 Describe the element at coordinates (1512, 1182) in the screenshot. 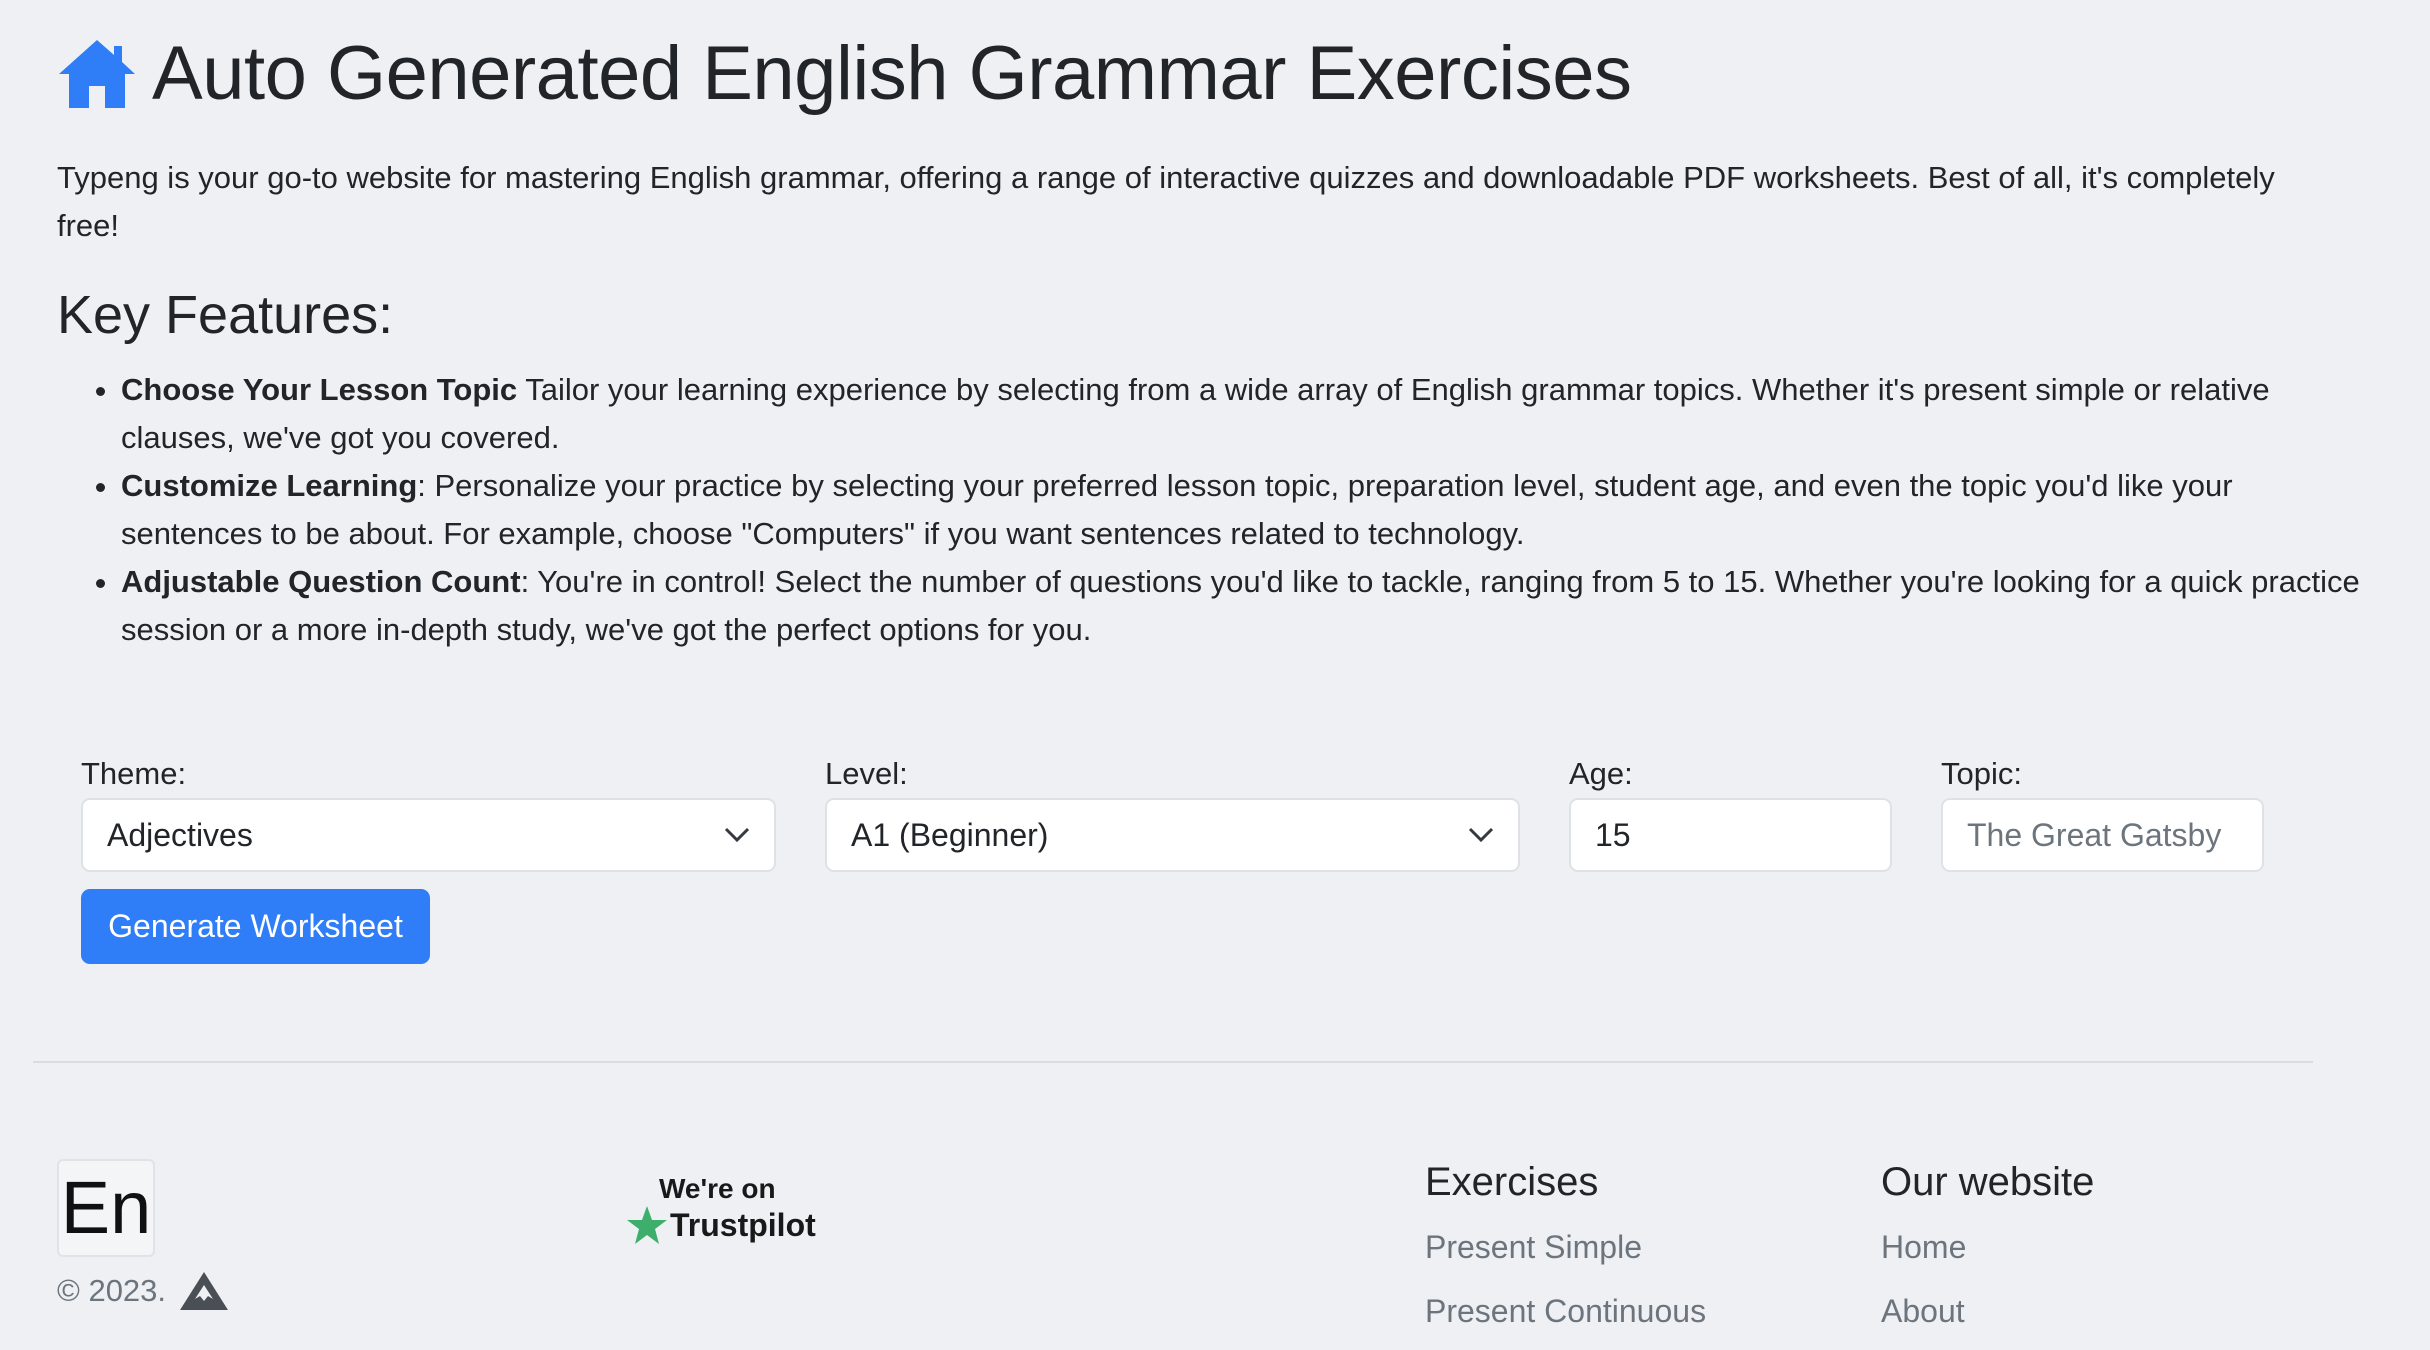

I see `exercises-heading: Exercises` at that location.